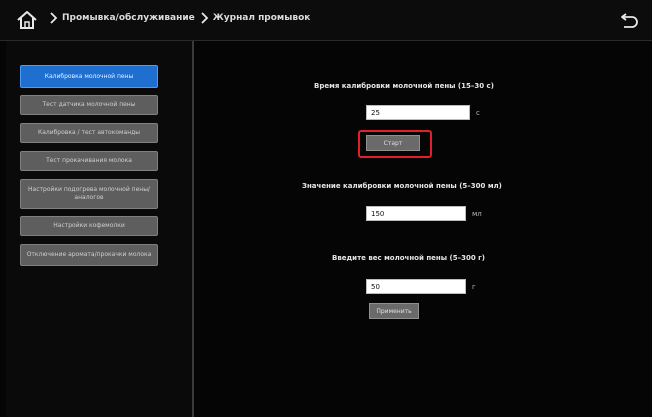 This screenshot has width=652, height=417. I want to click on sidebar-item-milk-pump-test: Тест прокачивания молока, so click(89, 161).